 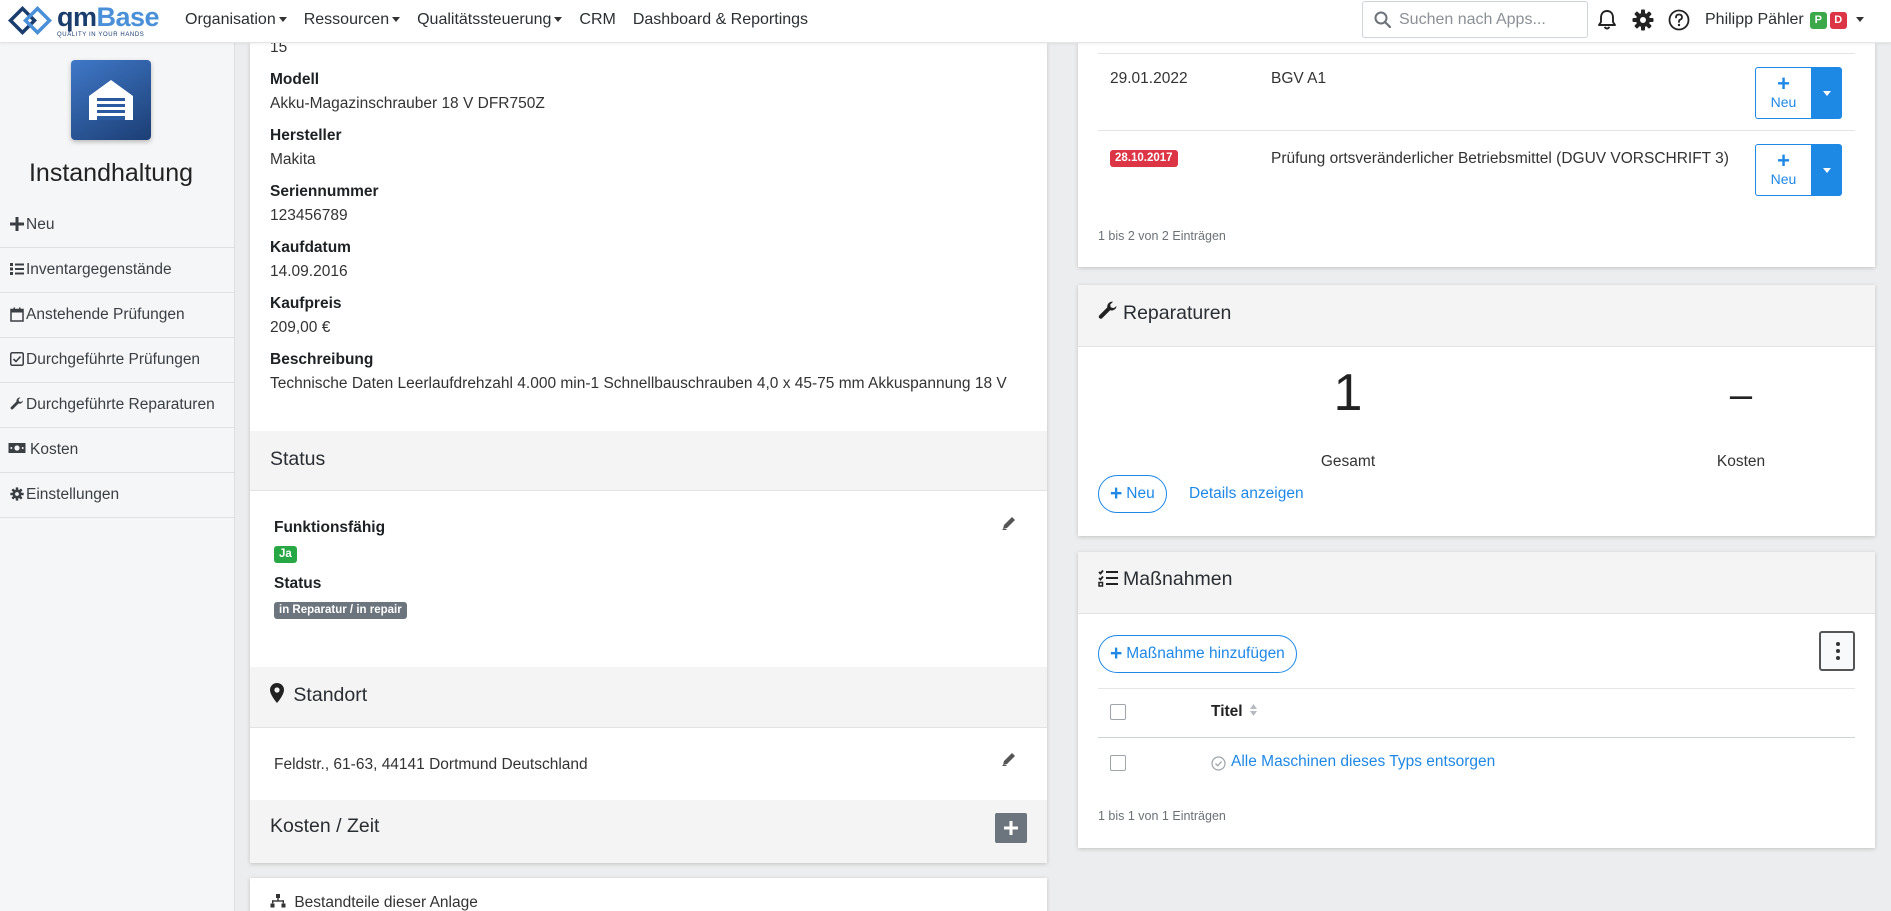 What do you see at coordinates (17, 269) in the screenshot?
I see `list-icon` at bounding box center [17, 269].